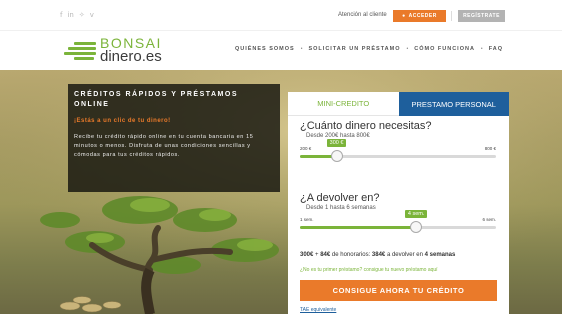  I want to click on summary-return-text: a devolver en, so click(405, 255).